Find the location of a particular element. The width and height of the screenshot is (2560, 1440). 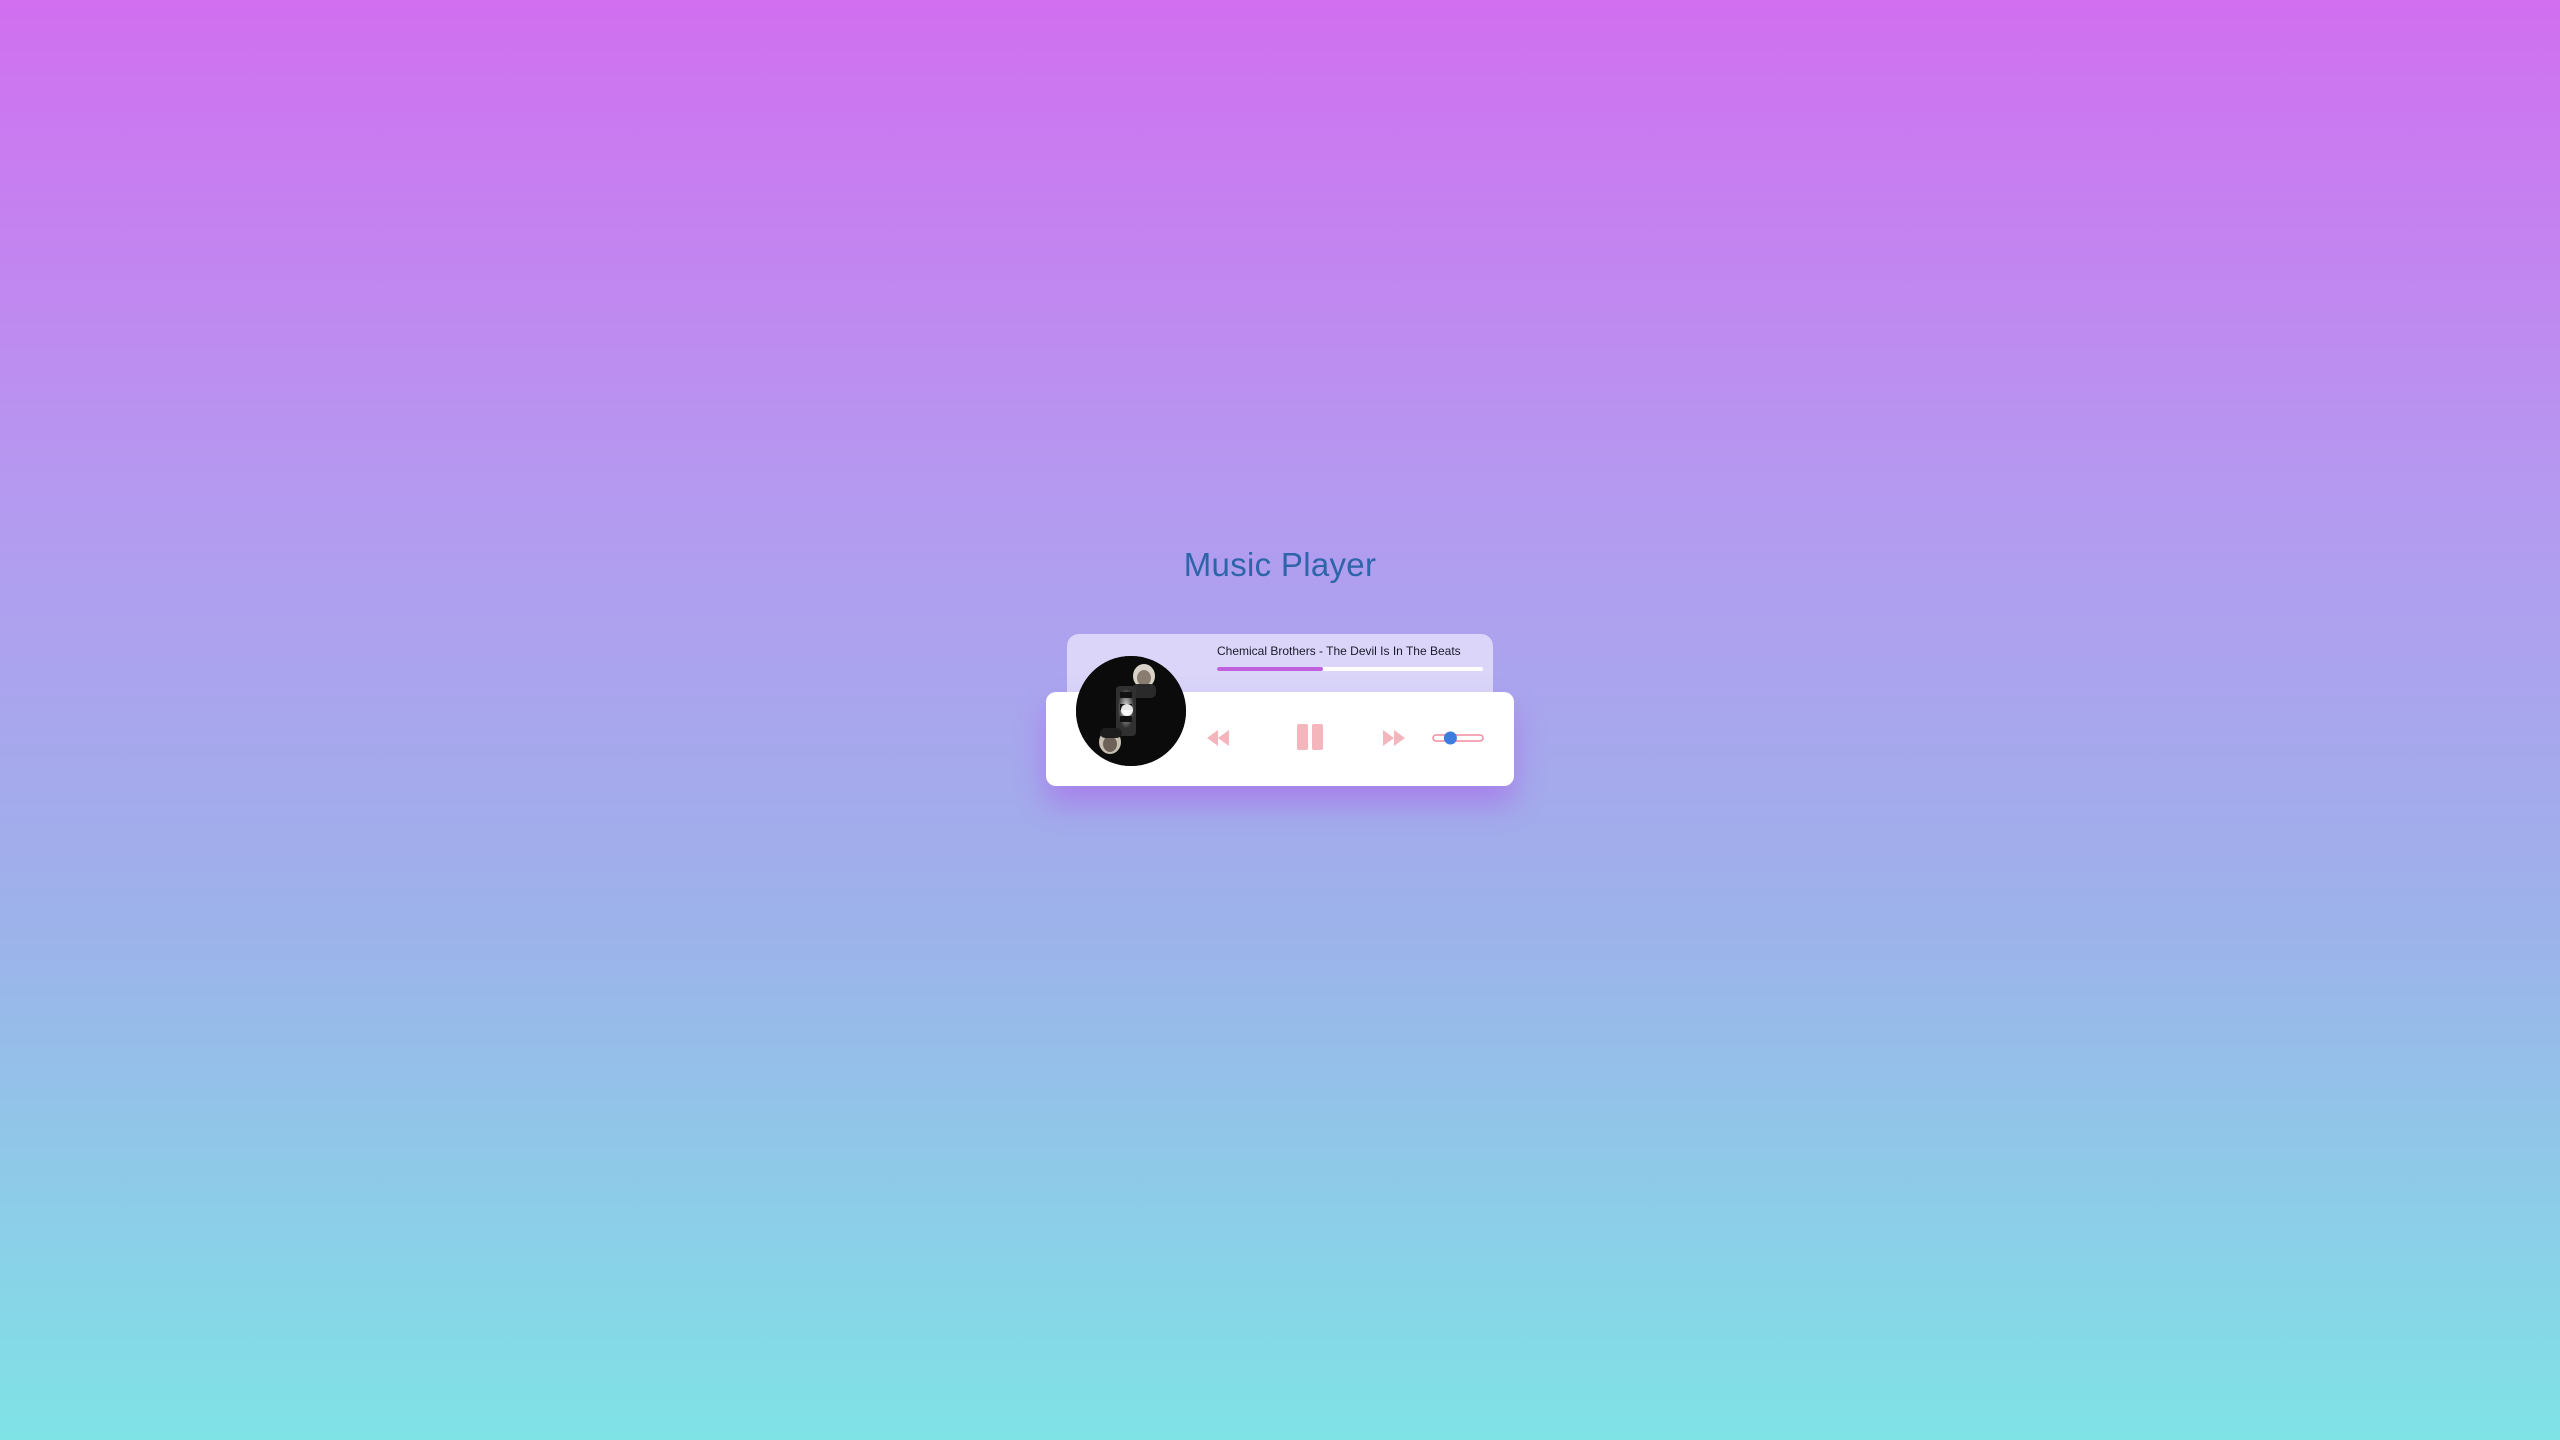

album-art-image is located at coordinates (1131, 711).